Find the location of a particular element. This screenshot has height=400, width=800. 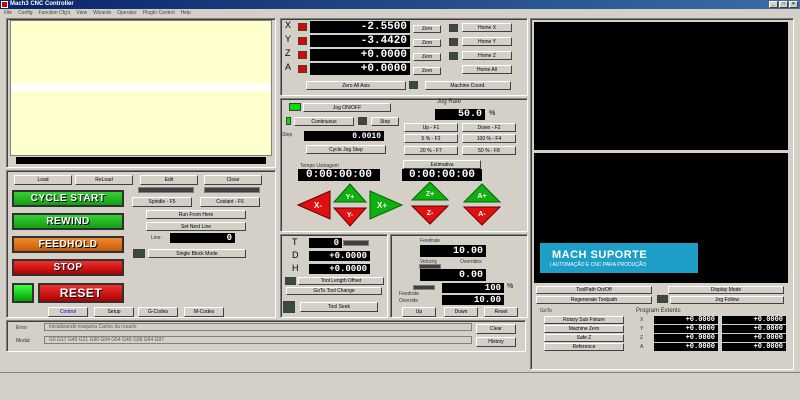

feed-up-button: Up is located at coordinates (419, 312).